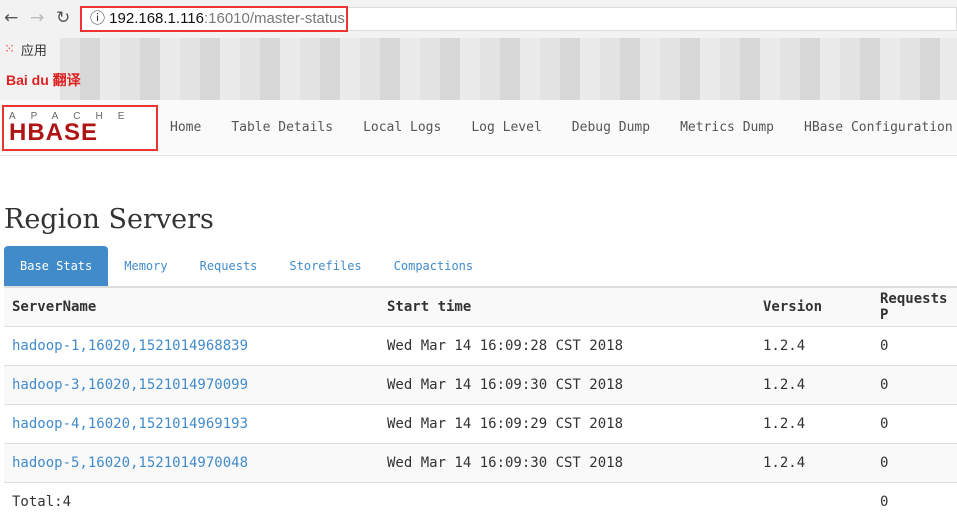 The width and height of the screenshot is (957, 522). Describe the element at coordinates (214, 19) in the screenshot. I see `address-bar: ⓘ 192.168.1.116:16010/master-status` at that location.